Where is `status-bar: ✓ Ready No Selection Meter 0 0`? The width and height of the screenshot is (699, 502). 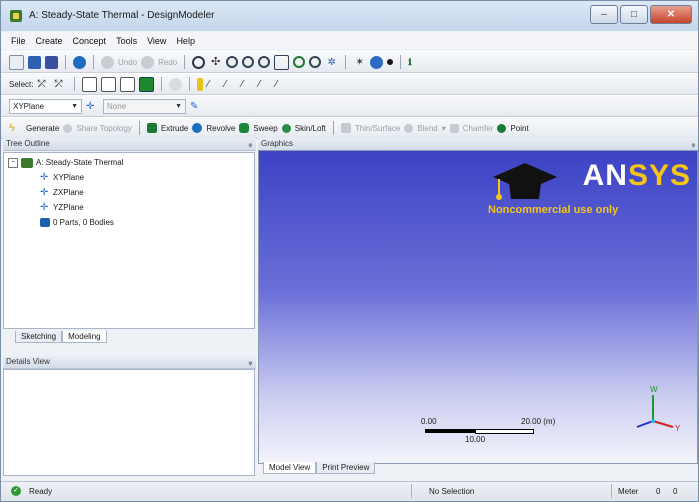
status-bar: ✓ Ready No Selection Meter 0 0 is located at coordinates (349, 491).